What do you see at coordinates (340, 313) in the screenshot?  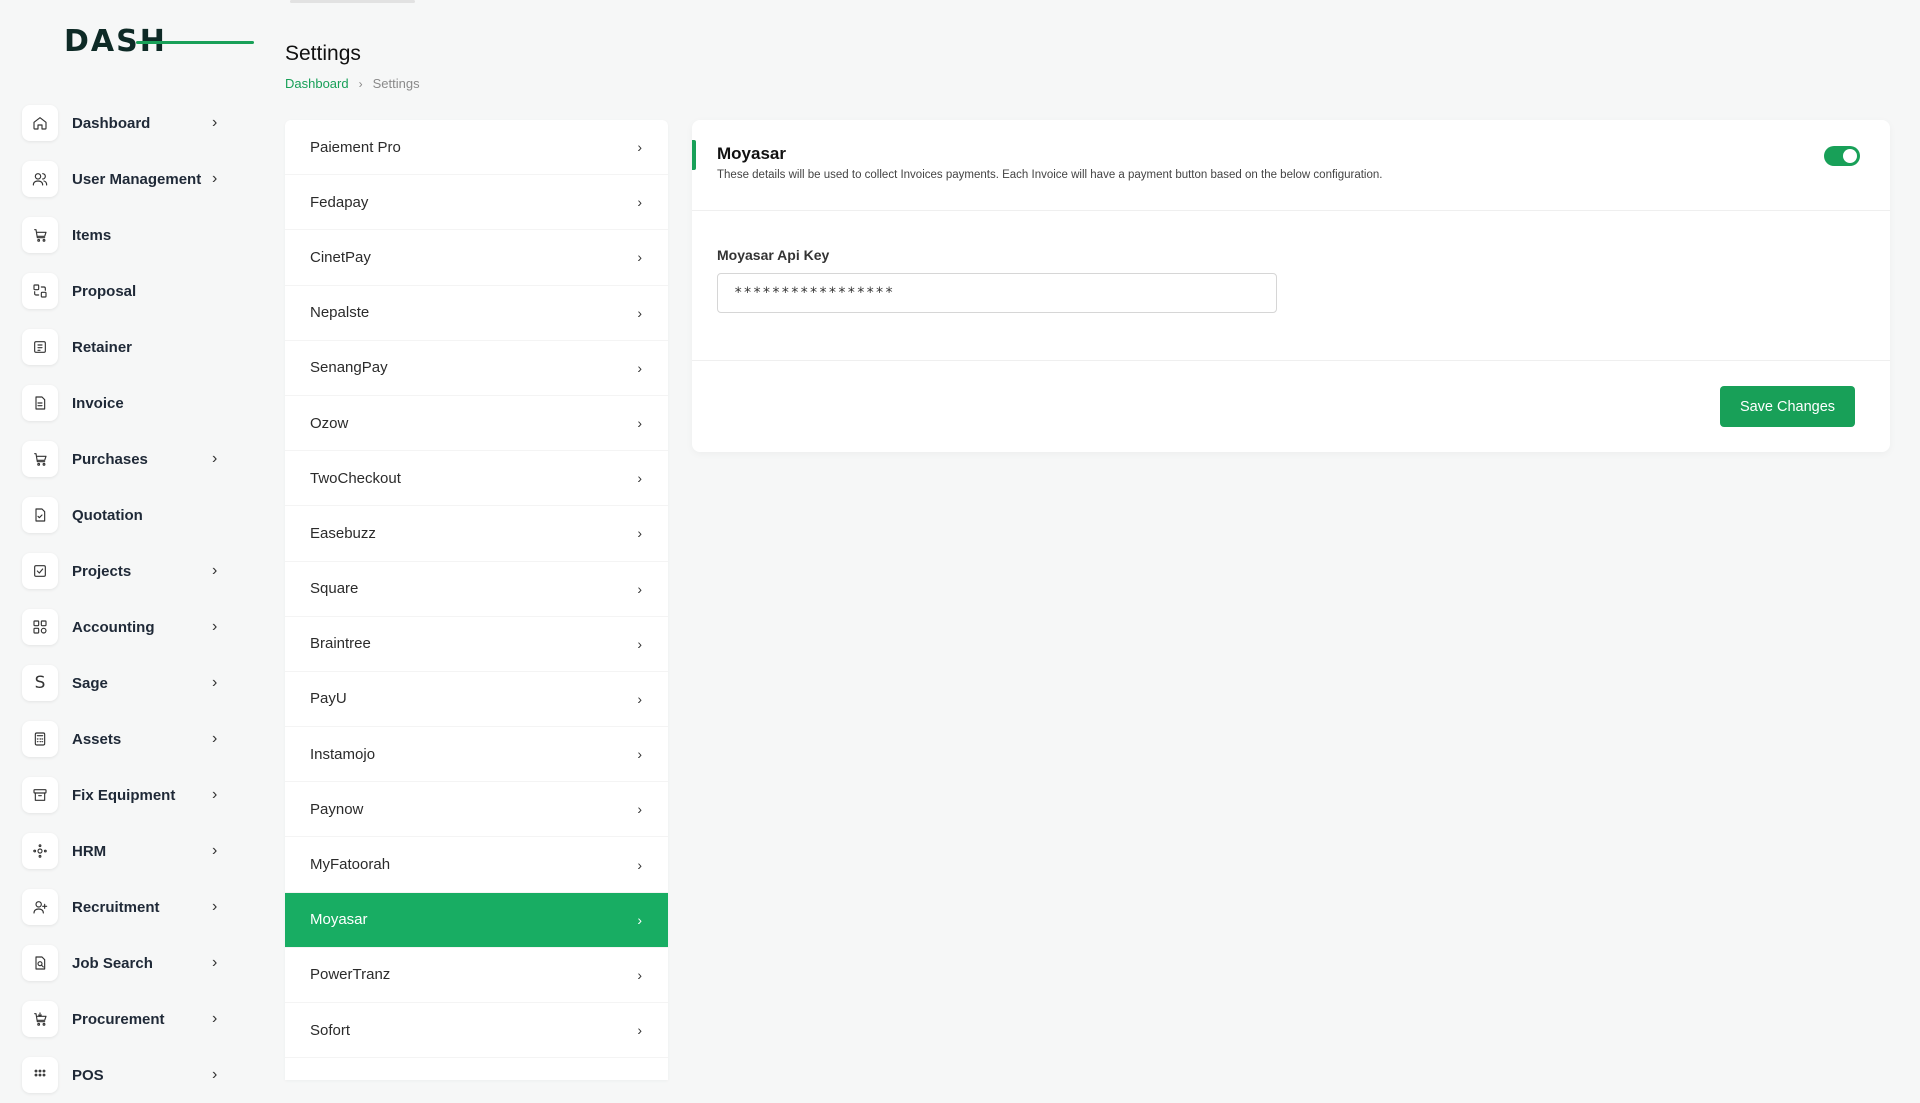 I see `provider-item-label: Nepalste` at bounding box center [340, 313].